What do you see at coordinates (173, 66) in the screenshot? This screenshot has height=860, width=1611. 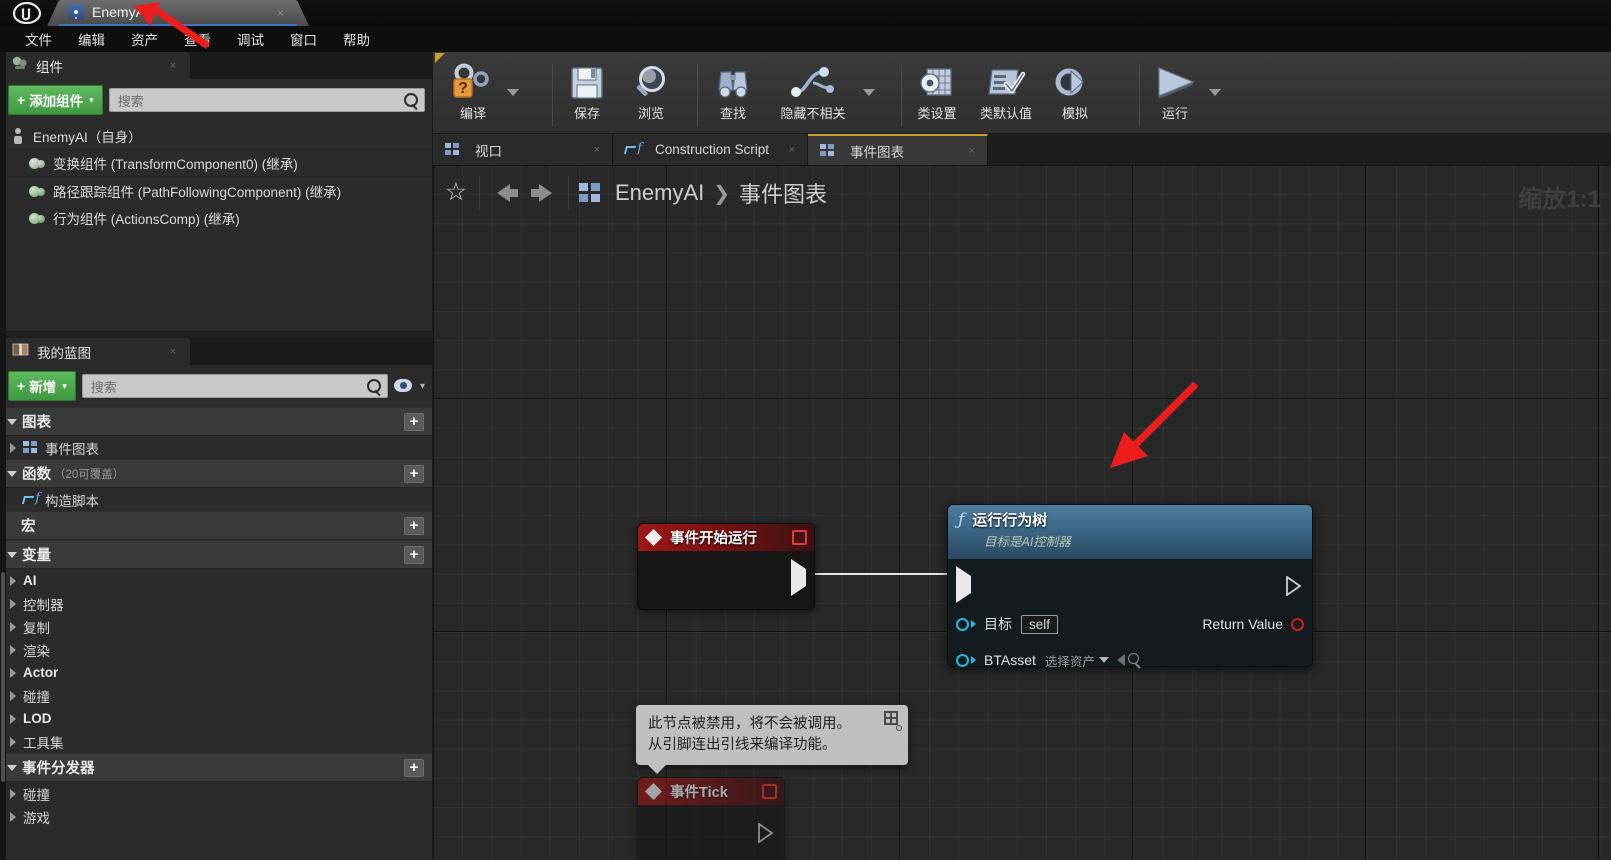 I see `tab-components-close-icon: ×` at bounding box center [173, 66].